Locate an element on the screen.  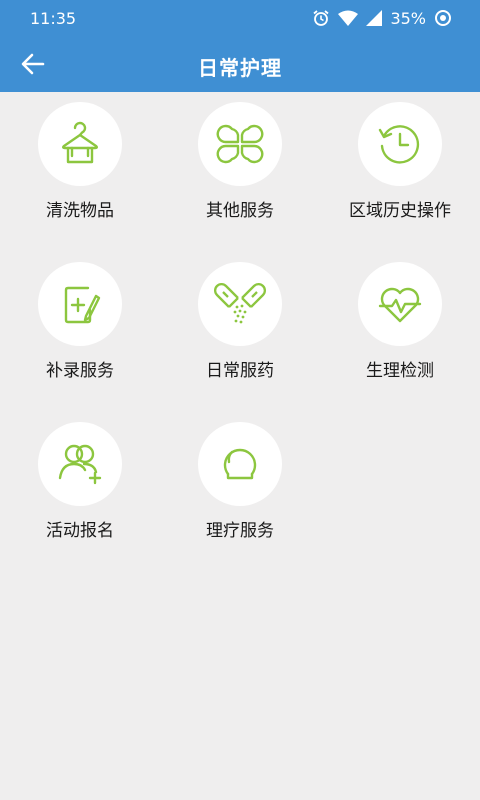
heartbeat-icon is located at coordinates (400, 305).